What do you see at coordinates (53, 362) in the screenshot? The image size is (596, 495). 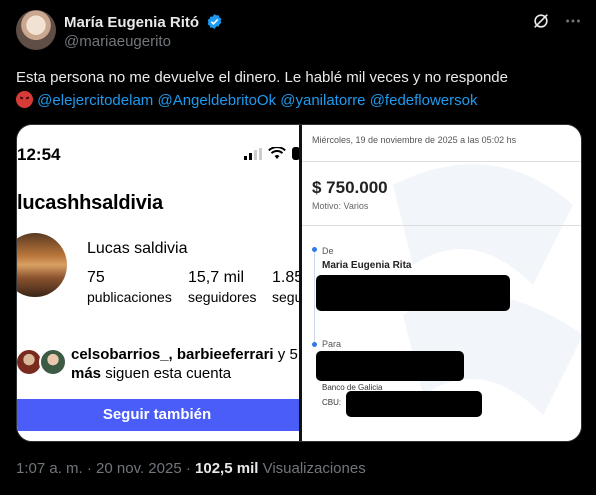 I see `follower-avatar` at bounding box center [53, 362].